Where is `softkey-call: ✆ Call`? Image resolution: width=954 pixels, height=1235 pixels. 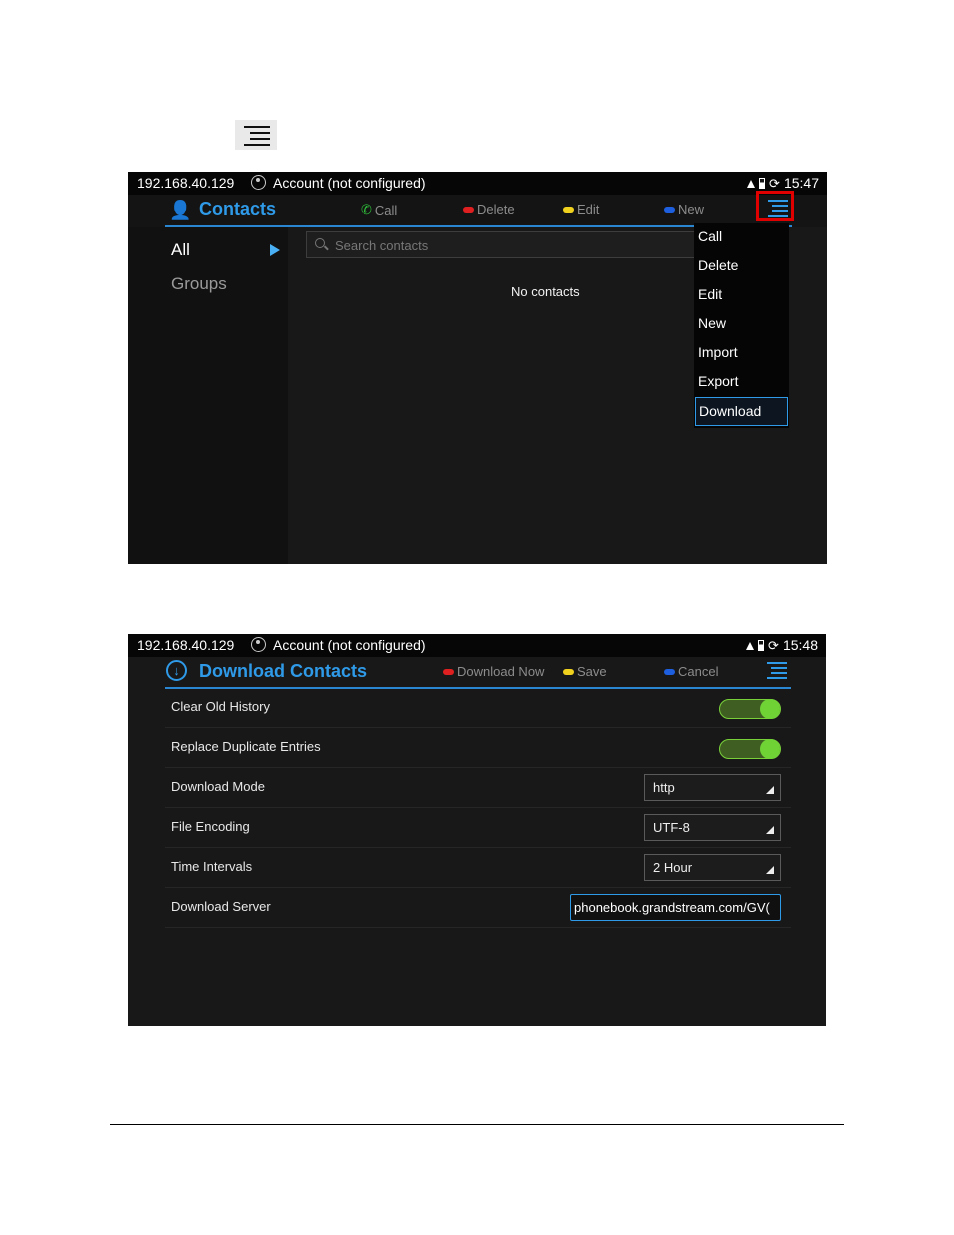
softkey-call: ✆ Call is located at coordinates (379, 210).